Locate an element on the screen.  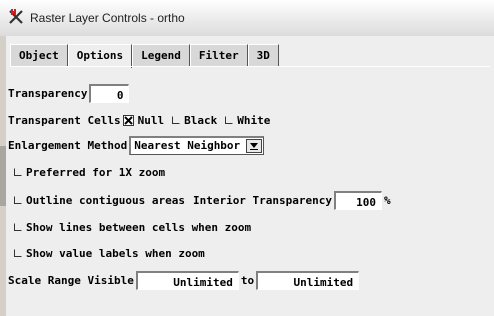
white-checkbox is located at coordinates (229, 120).